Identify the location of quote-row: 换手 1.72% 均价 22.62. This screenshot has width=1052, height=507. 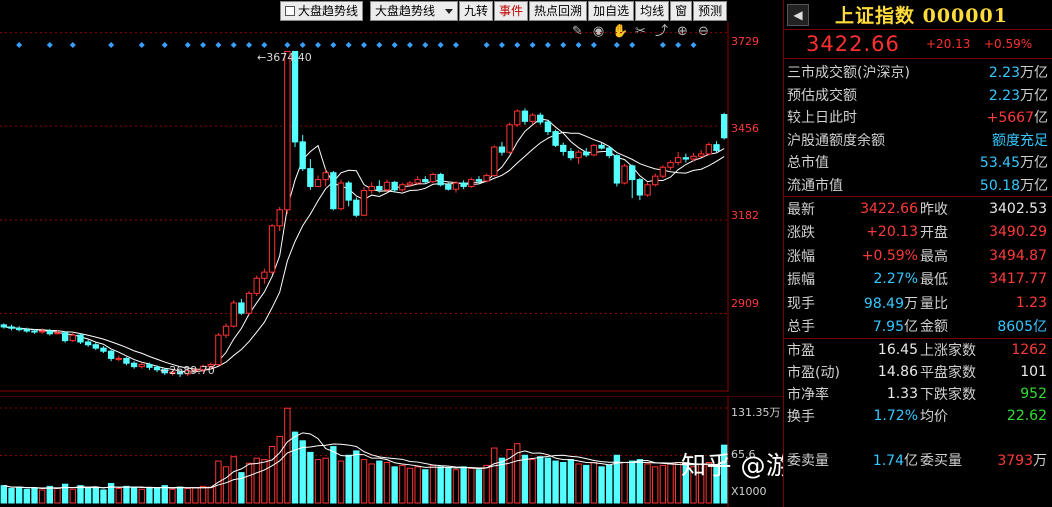
(918, 416).